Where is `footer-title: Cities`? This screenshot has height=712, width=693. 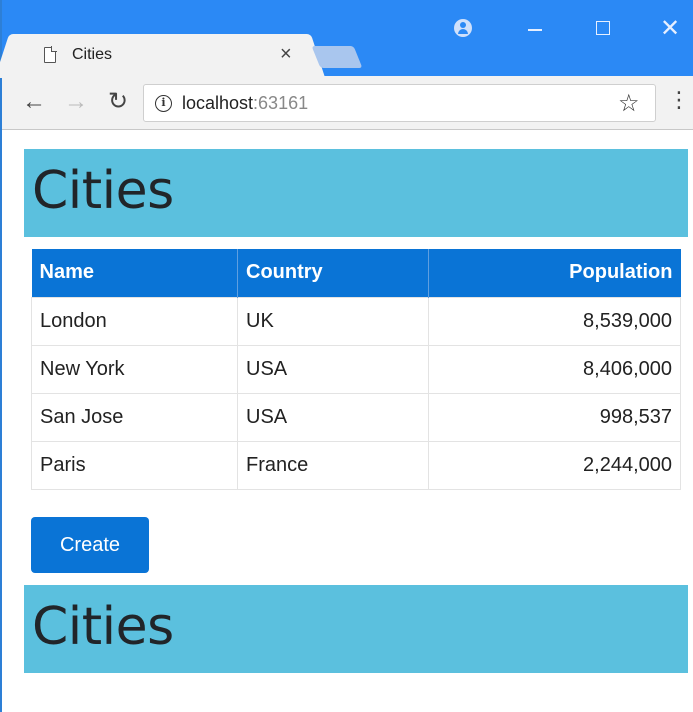 footer-title: Cities is located at coordinates (103, 627).